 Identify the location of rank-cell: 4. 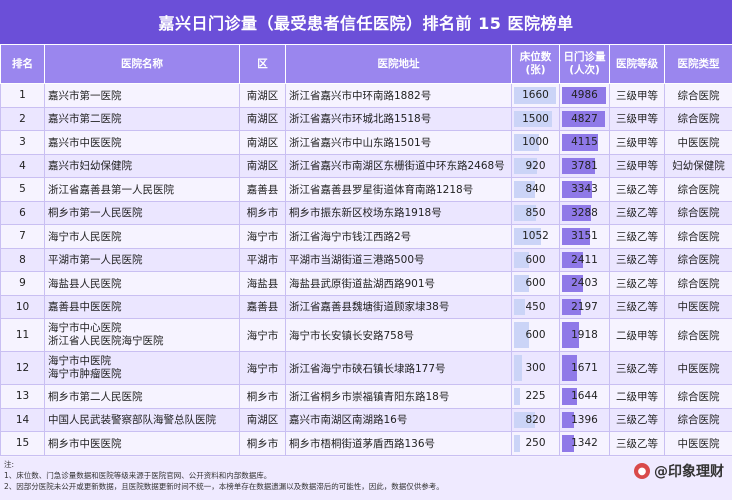
(22, 165).